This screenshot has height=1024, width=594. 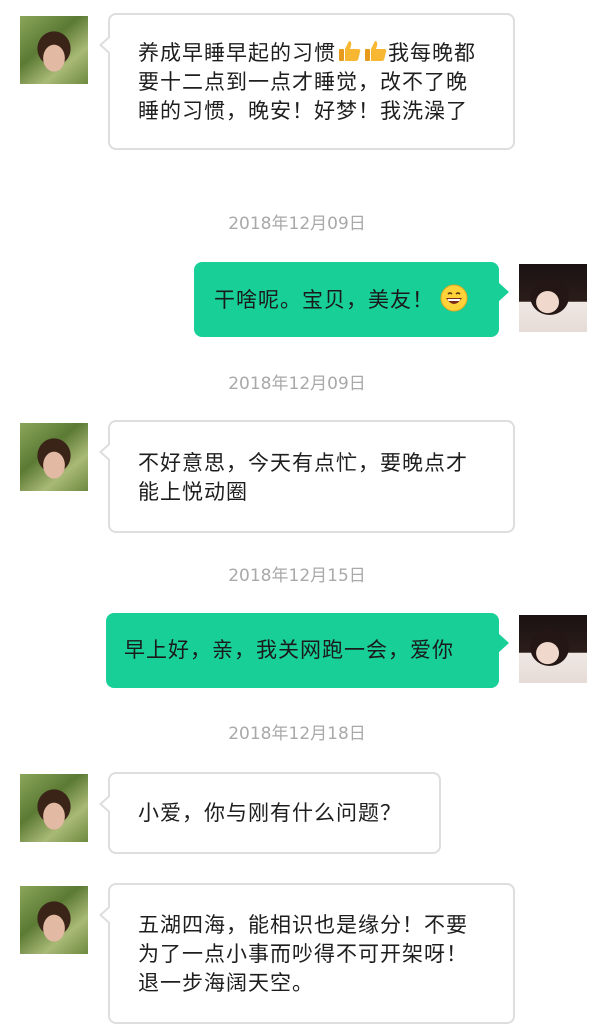 What do you see at coordinates (297, 576) in the screenshot?
I see `timestamp: 2018年12月15日` at bounding box center [297, 576].